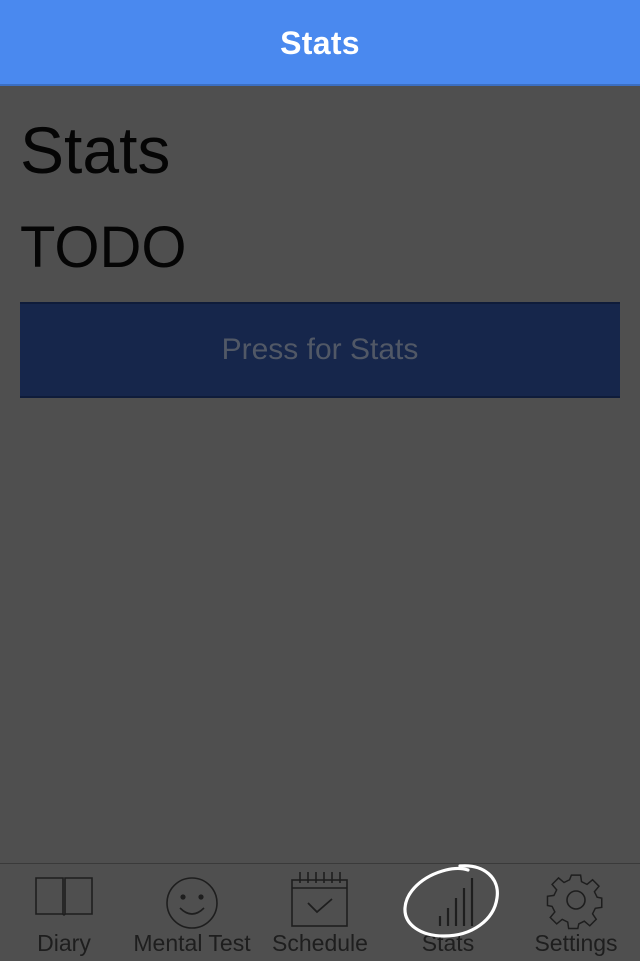  What do you see at coordinates (64, 896) in the screenshot?
I see `book-icon` at bounding box center [64, 896].